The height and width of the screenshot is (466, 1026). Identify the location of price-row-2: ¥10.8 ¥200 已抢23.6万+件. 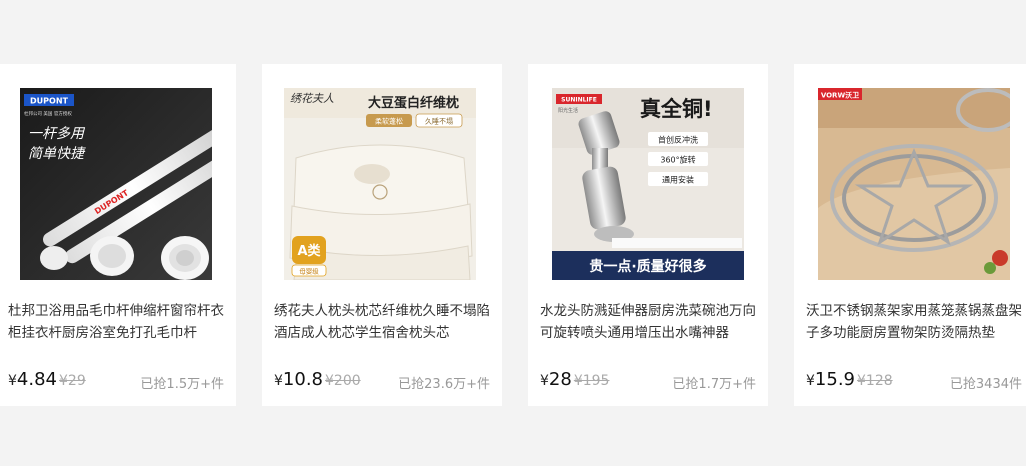
(382, 381).